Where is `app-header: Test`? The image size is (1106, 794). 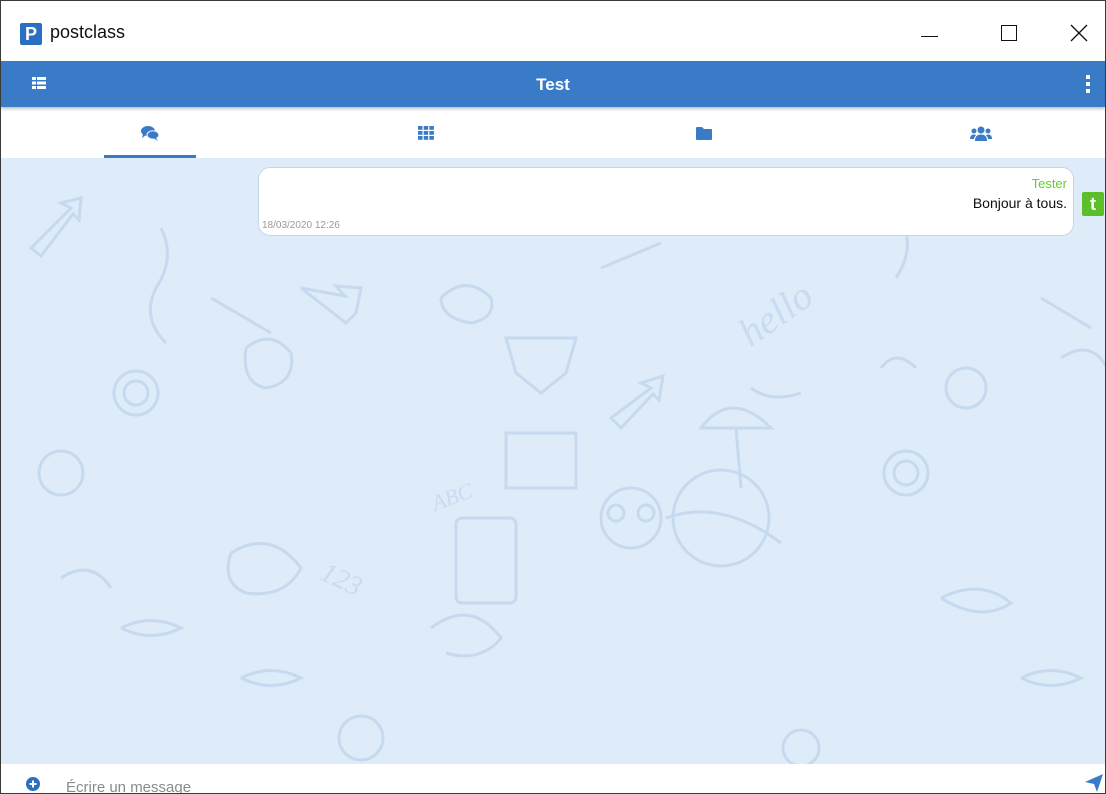 app-header: Test is located at coordinates (553, 84).